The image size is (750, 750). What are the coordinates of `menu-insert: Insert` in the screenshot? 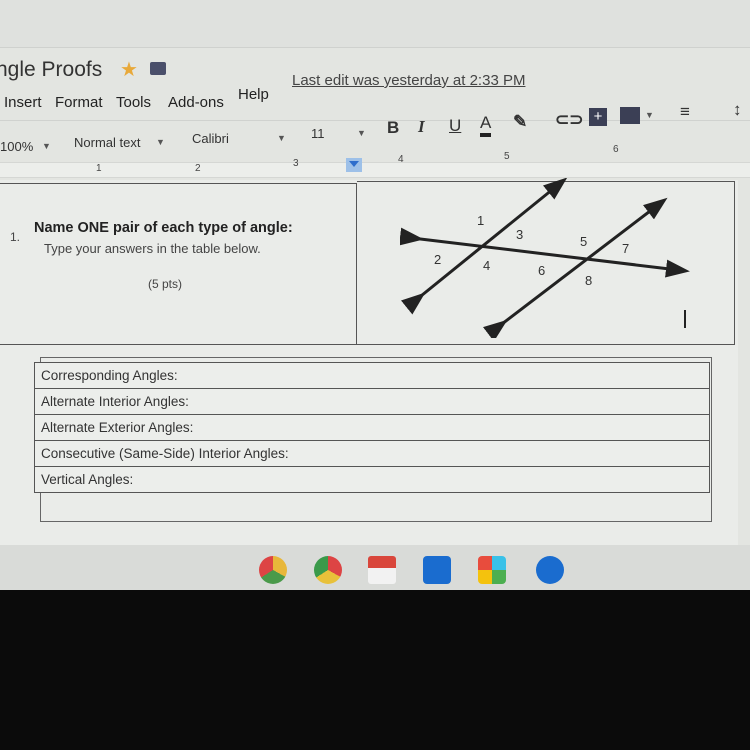 It's located at (23, 102).